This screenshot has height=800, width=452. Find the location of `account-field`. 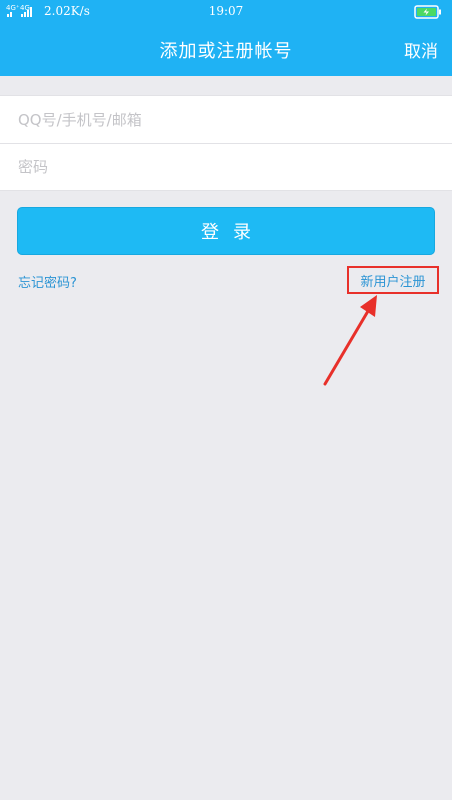

account-field is located at coordinates (226, 119).